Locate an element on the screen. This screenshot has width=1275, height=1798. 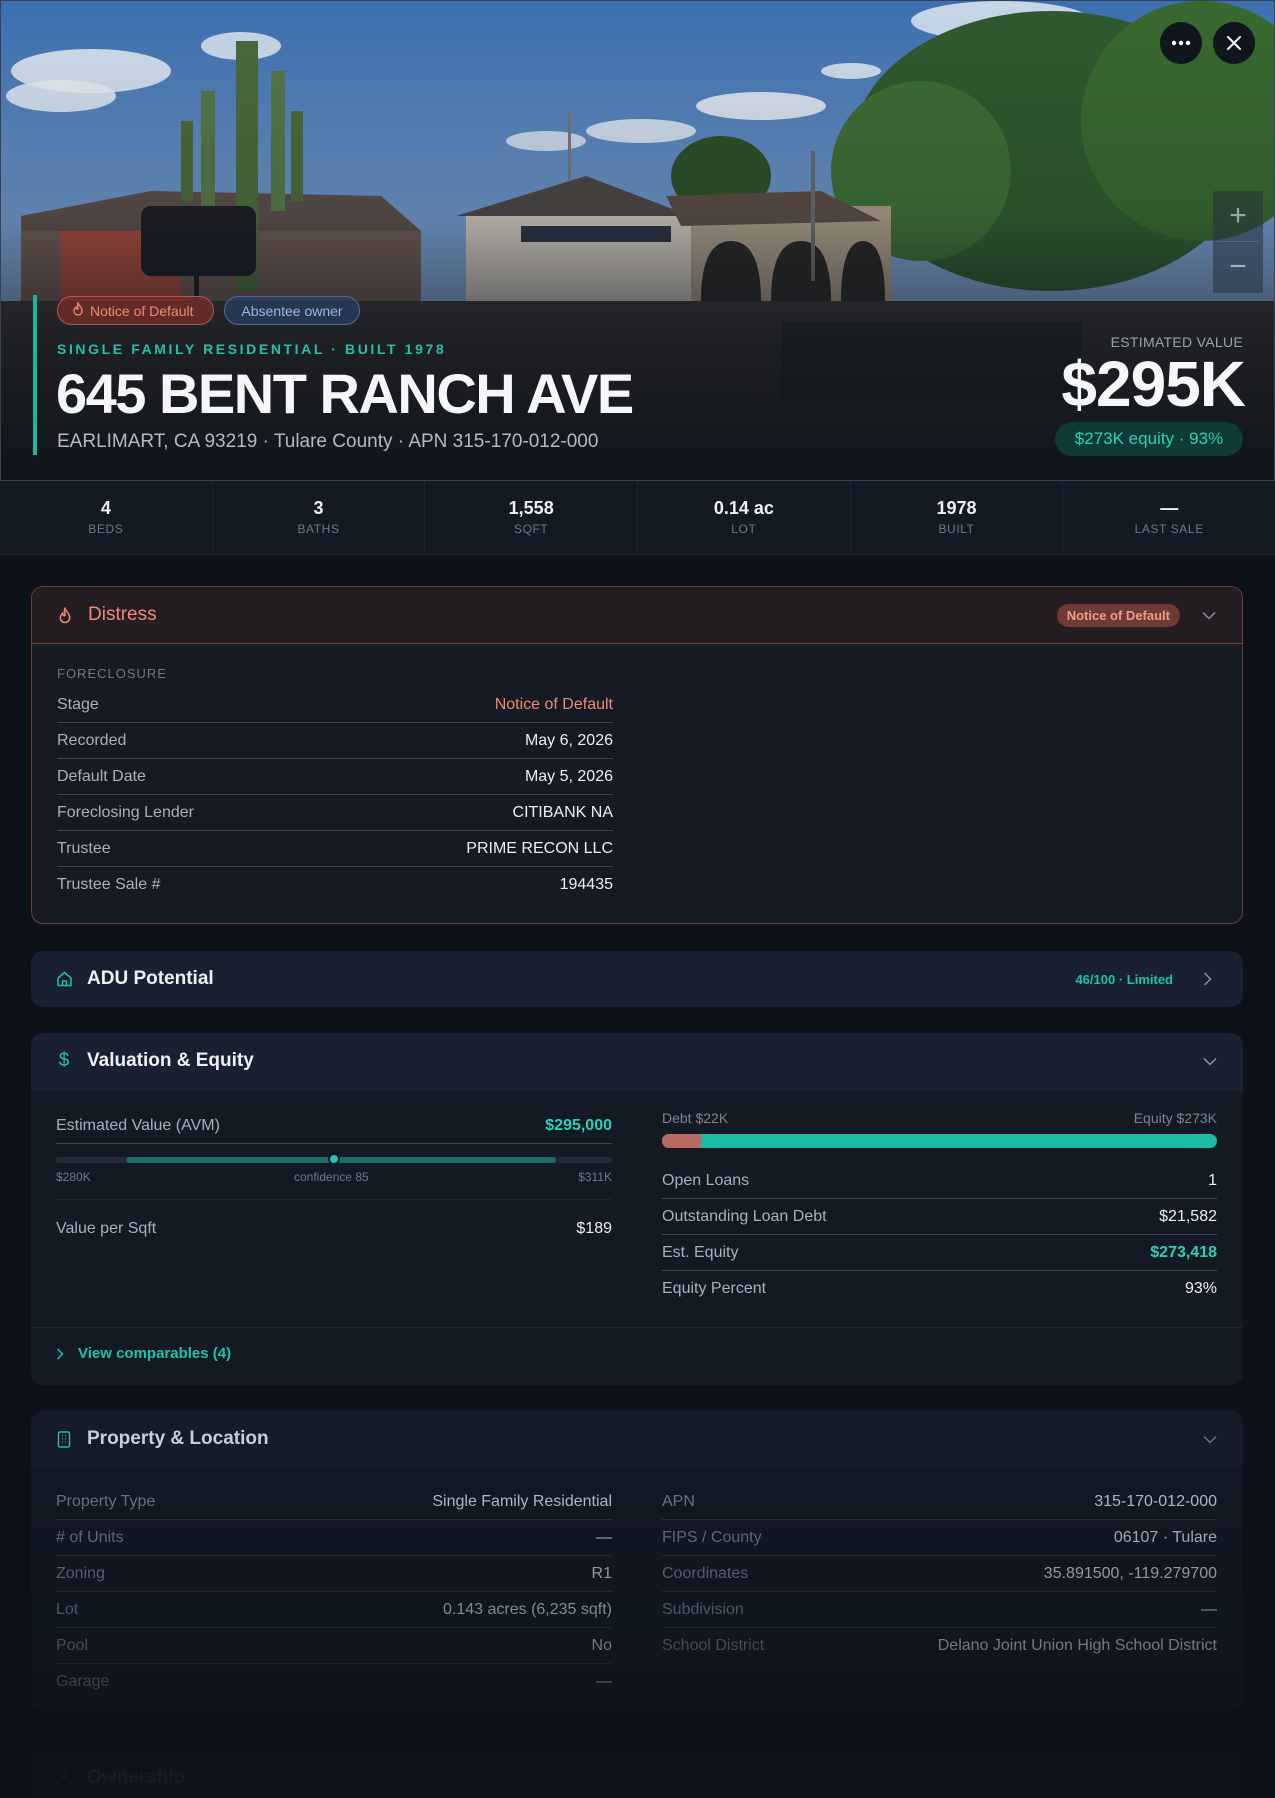
debt-equity-bar is located at coordinates (939, 1141).